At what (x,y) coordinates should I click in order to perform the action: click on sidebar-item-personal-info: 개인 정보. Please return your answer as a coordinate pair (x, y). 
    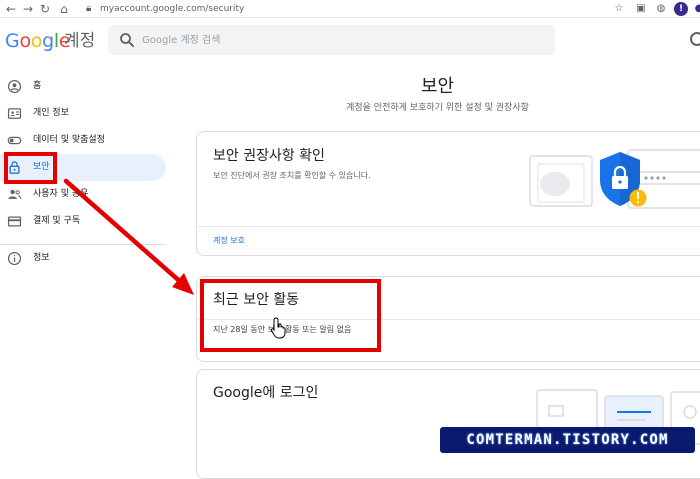
    Looking at the image, I should click on (83, 113).